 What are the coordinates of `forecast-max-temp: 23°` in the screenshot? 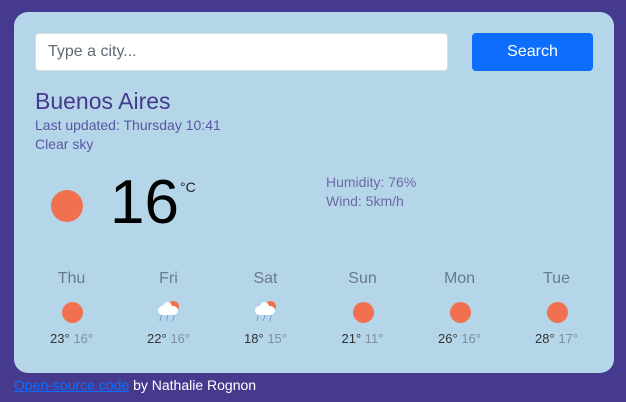 It's located at (60, 338).